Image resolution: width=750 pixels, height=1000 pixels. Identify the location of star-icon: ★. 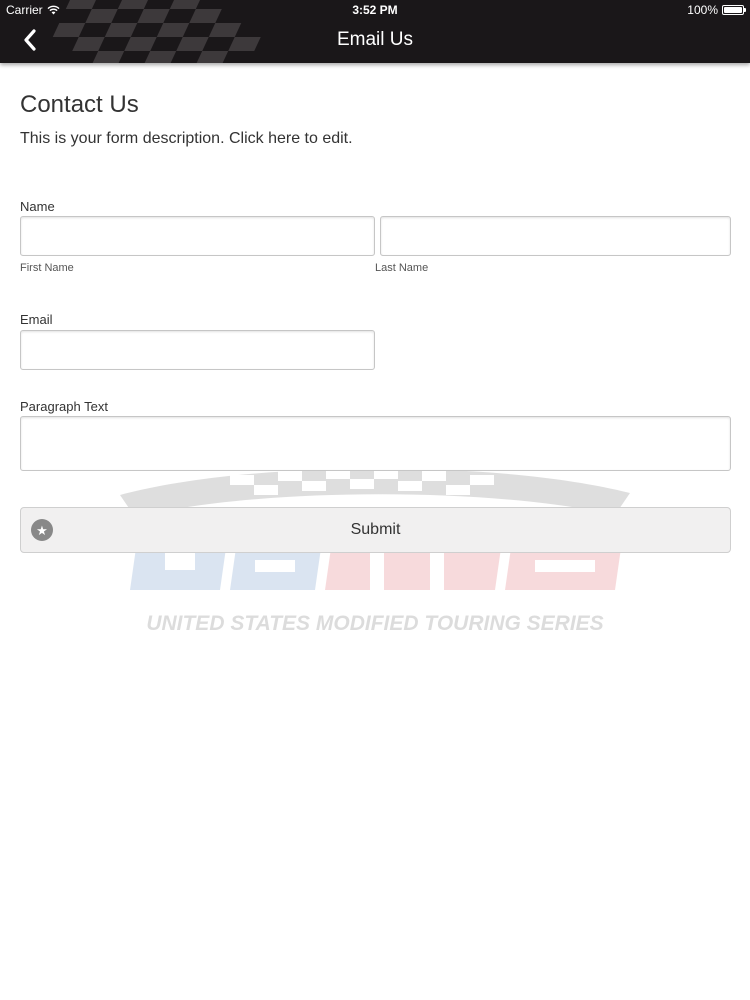
(42, 530).